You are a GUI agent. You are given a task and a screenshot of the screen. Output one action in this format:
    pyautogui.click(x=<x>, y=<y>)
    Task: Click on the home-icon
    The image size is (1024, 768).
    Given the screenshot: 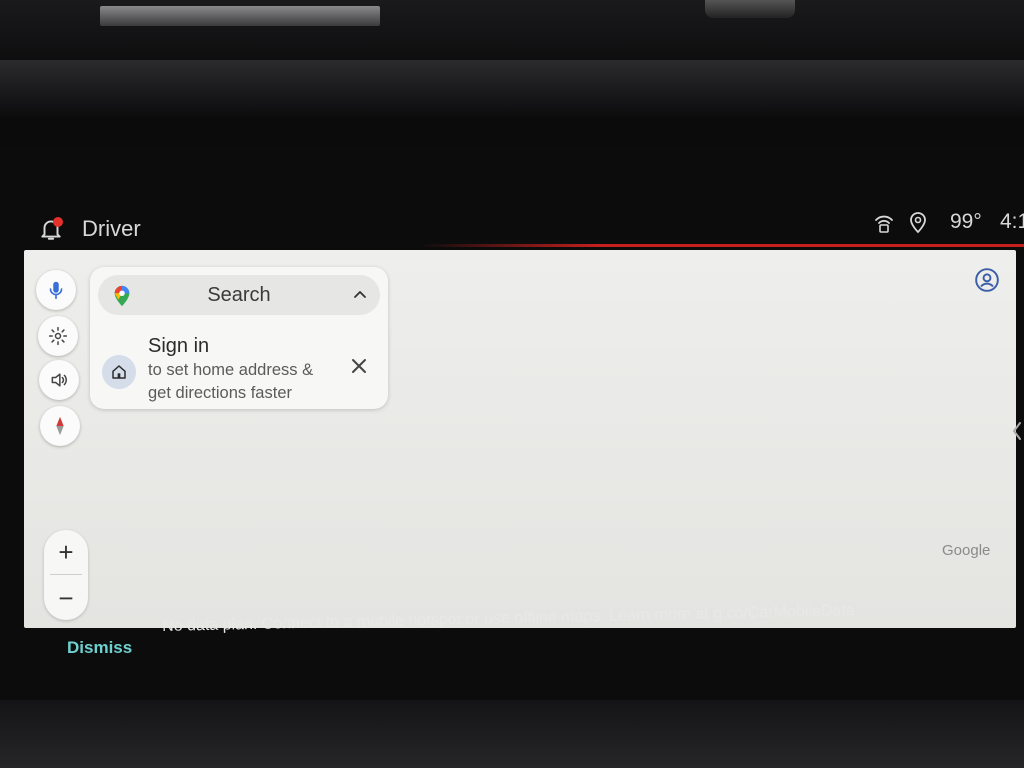 What is the action you would take?
    pyautogui.click(x=119, y=372)
    